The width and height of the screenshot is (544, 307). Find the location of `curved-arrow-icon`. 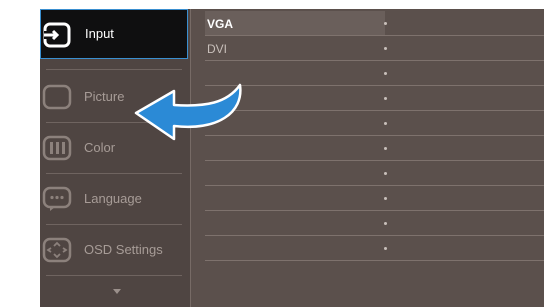

curved-arrow-icon is located at coordinates (188, 112).